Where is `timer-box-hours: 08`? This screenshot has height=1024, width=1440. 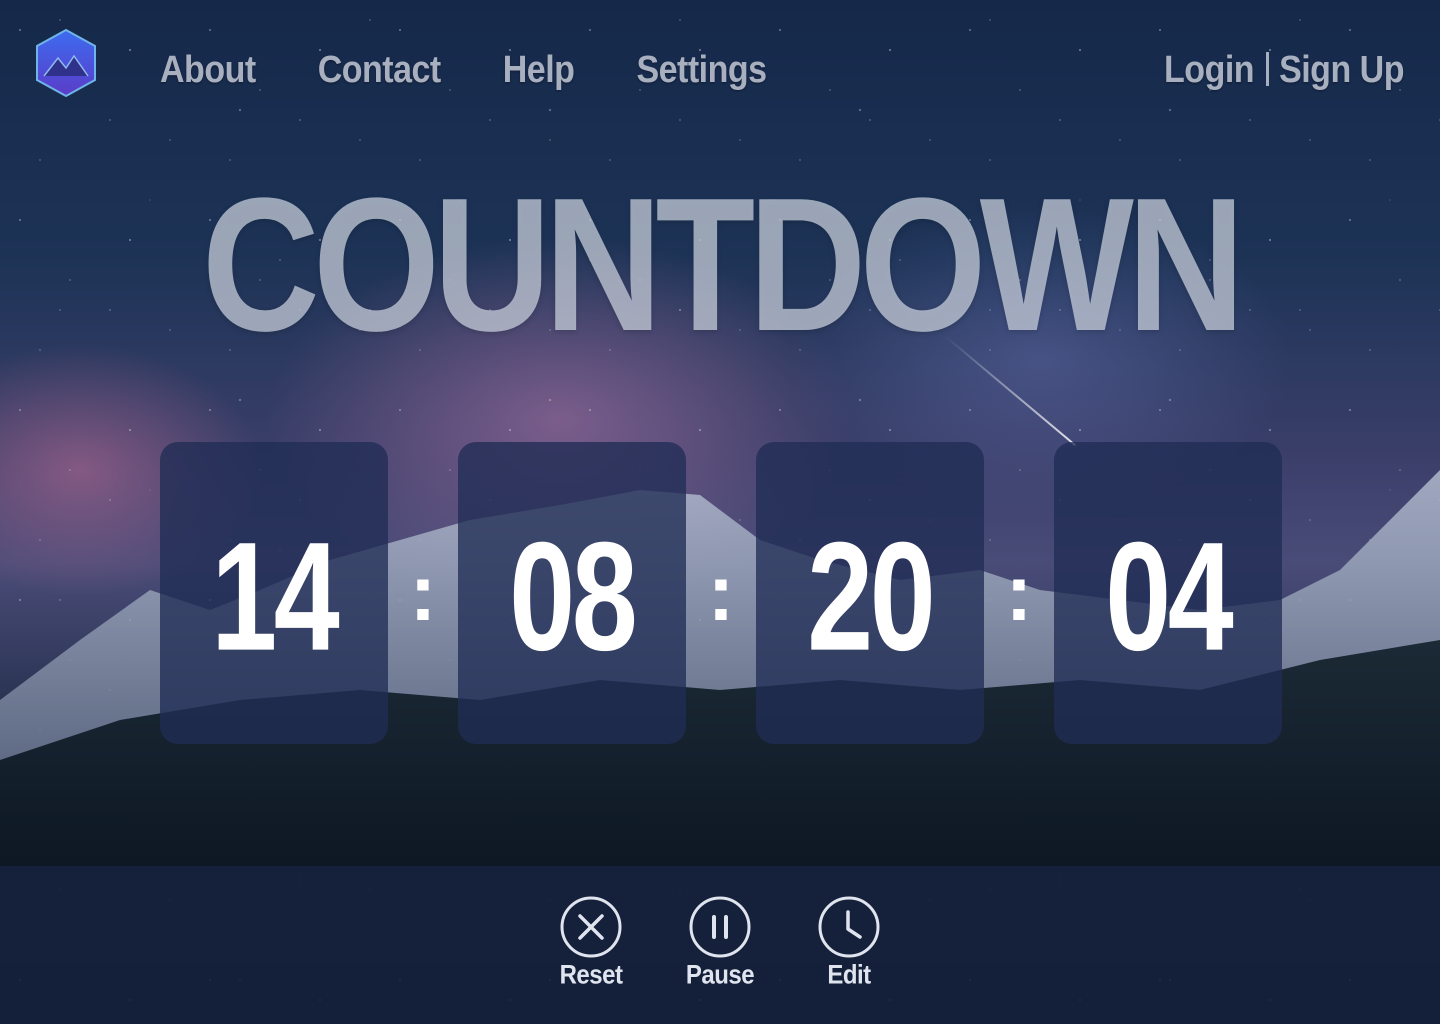 timer-box-hours: 08 is located at coordinates (572, 593).